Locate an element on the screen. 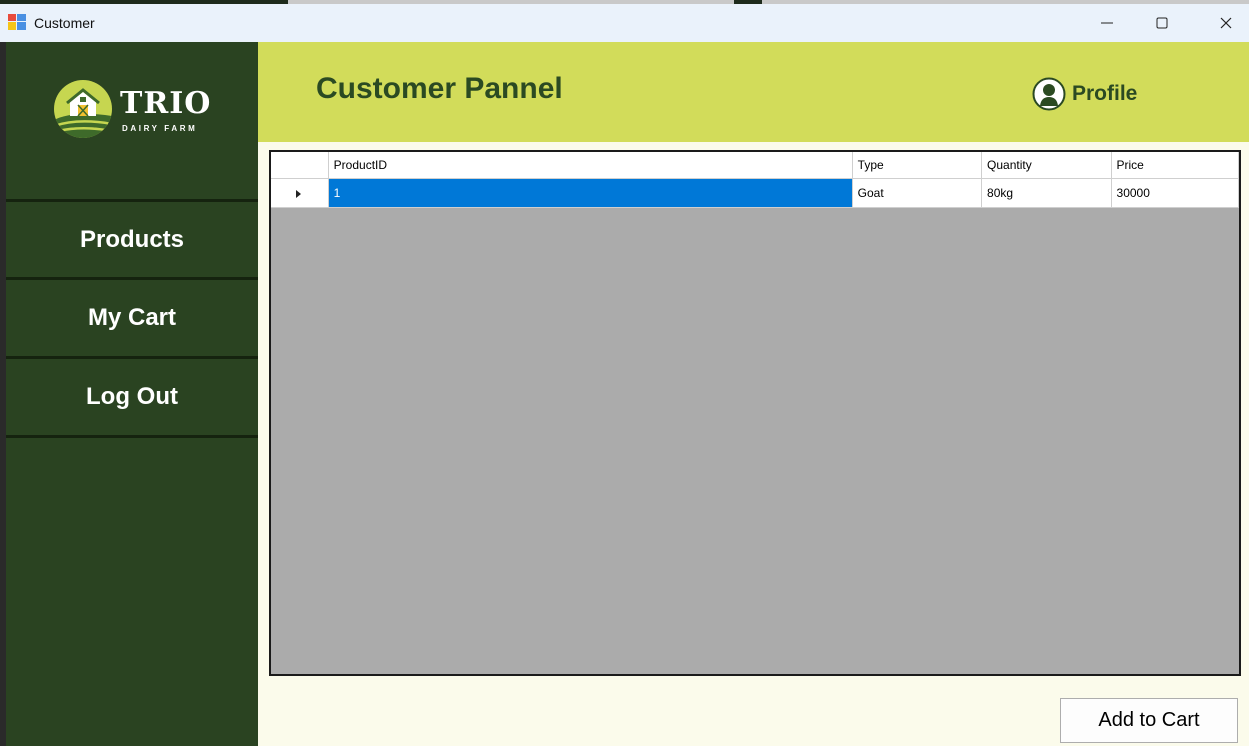 This screenshot has height=746, width=1249. close-icon is located at coordinates (1226, 23).